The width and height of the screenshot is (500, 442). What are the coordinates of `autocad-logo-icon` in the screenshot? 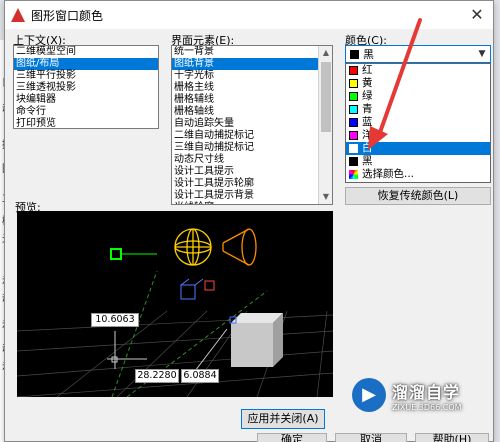 It's located at (18, 15).